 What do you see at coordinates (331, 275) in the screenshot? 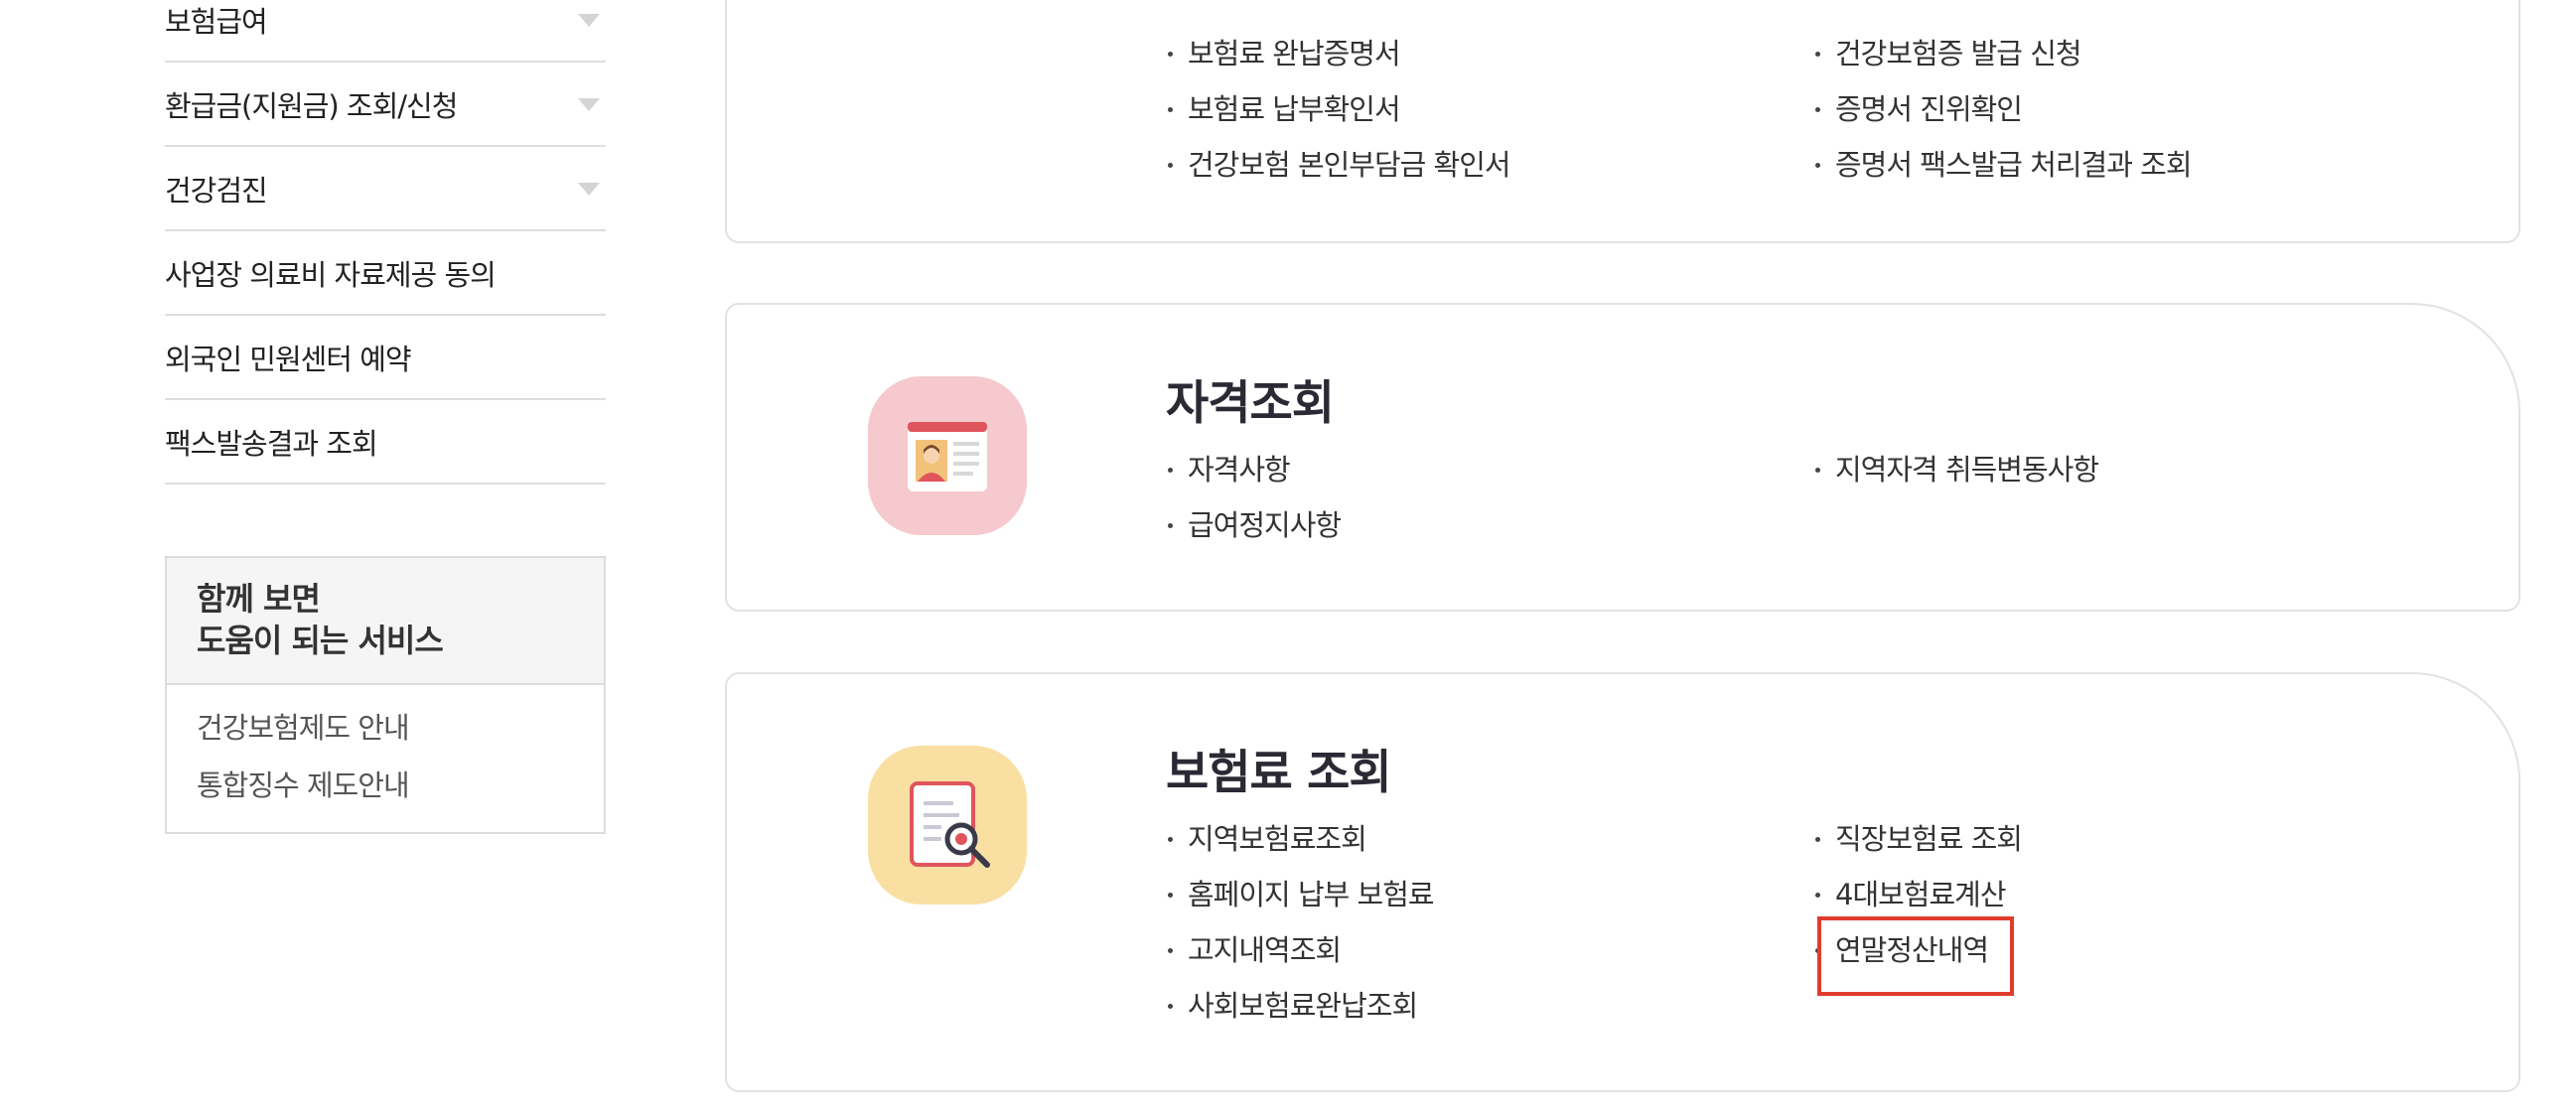
I see `sidebar-item-label: 사업장 의료비 자료제공 동의` at bounding box center [331, 275].